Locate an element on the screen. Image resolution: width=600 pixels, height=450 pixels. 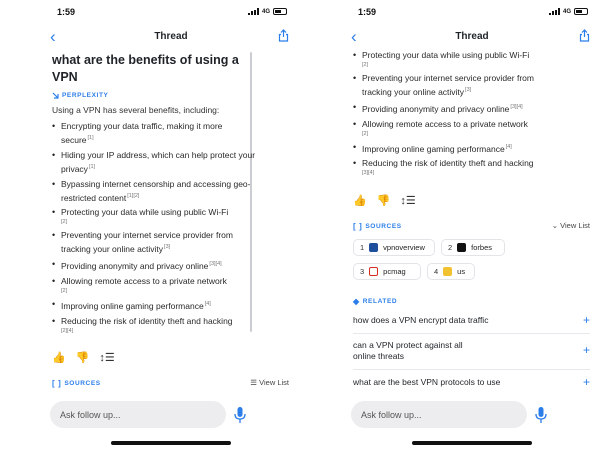
view-list-link: ⌄ View List is located at coordinates (571, 225).